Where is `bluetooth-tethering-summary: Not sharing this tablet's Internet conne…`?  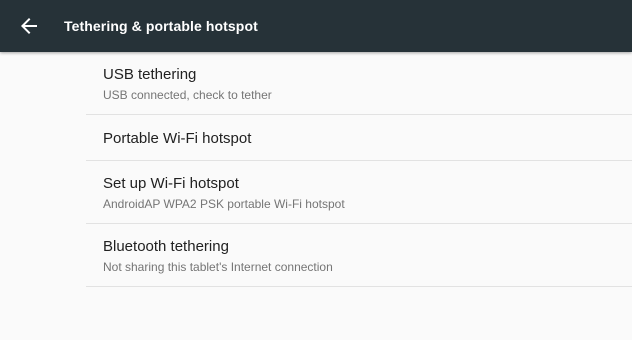 bluetooth-tethering-summary: Not sharing this tablet's Internet conne… is located at coordinates (218, 267).